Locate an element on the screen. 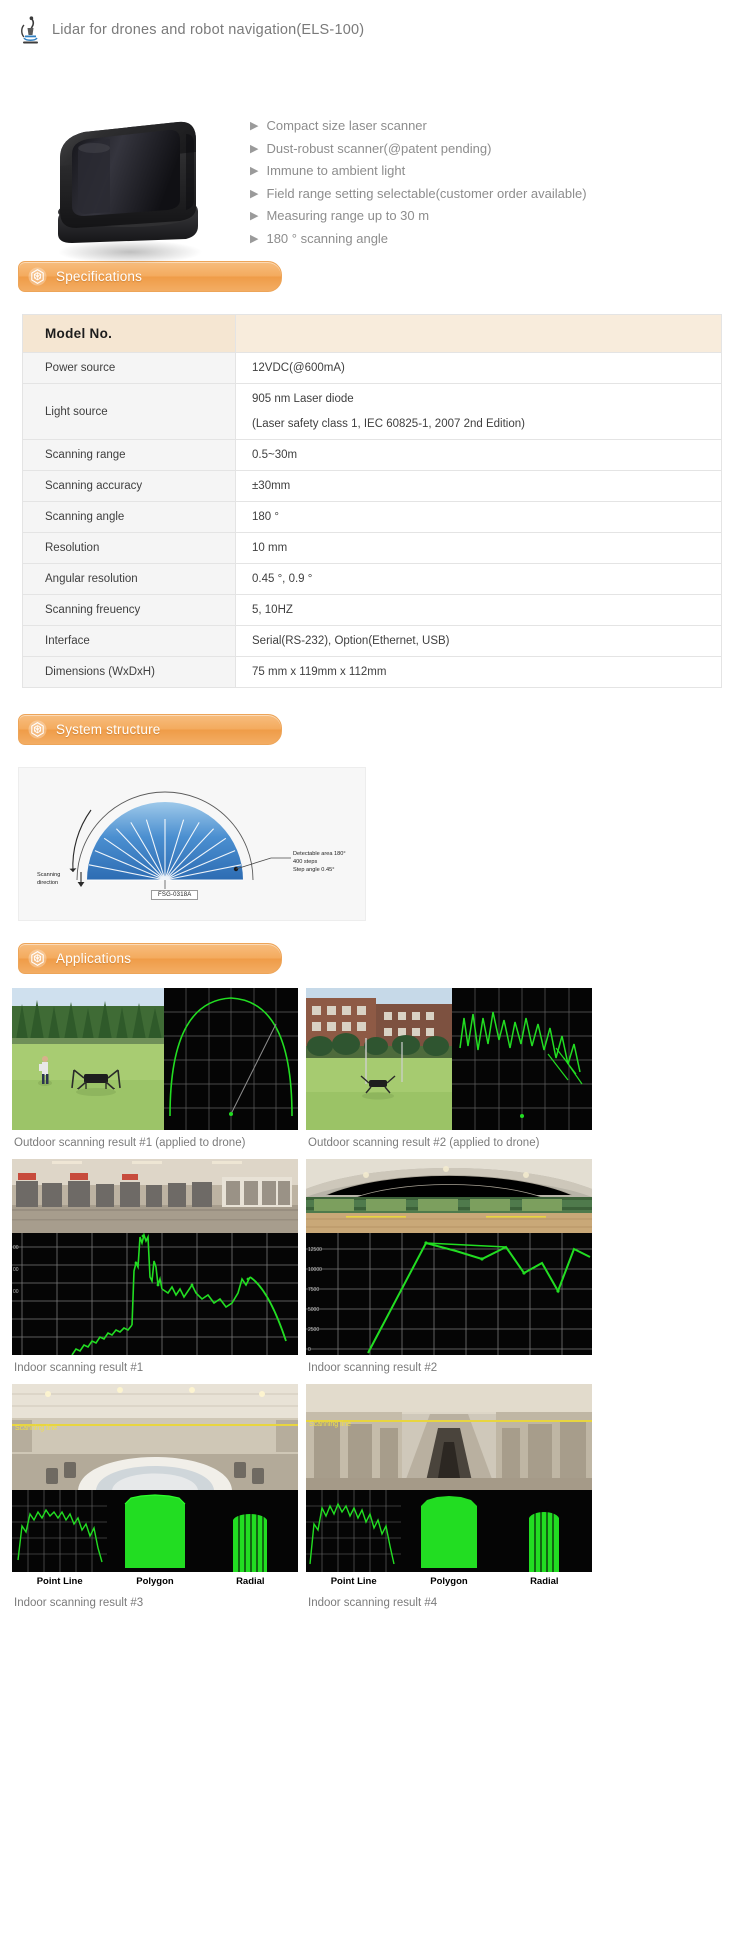 Image resolution: width=740 pixels, height=1936 pixels. table-row: Scanning accuracy ±30mm is located at coordinates (372, 486).